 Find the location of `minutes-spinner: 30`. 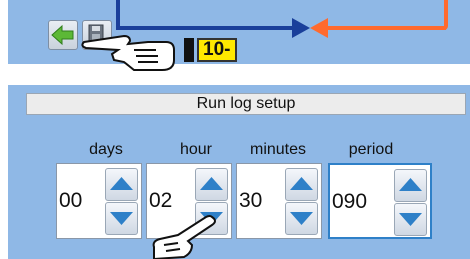

minutes-spinner: 30 is located at coordinates (279, 201).